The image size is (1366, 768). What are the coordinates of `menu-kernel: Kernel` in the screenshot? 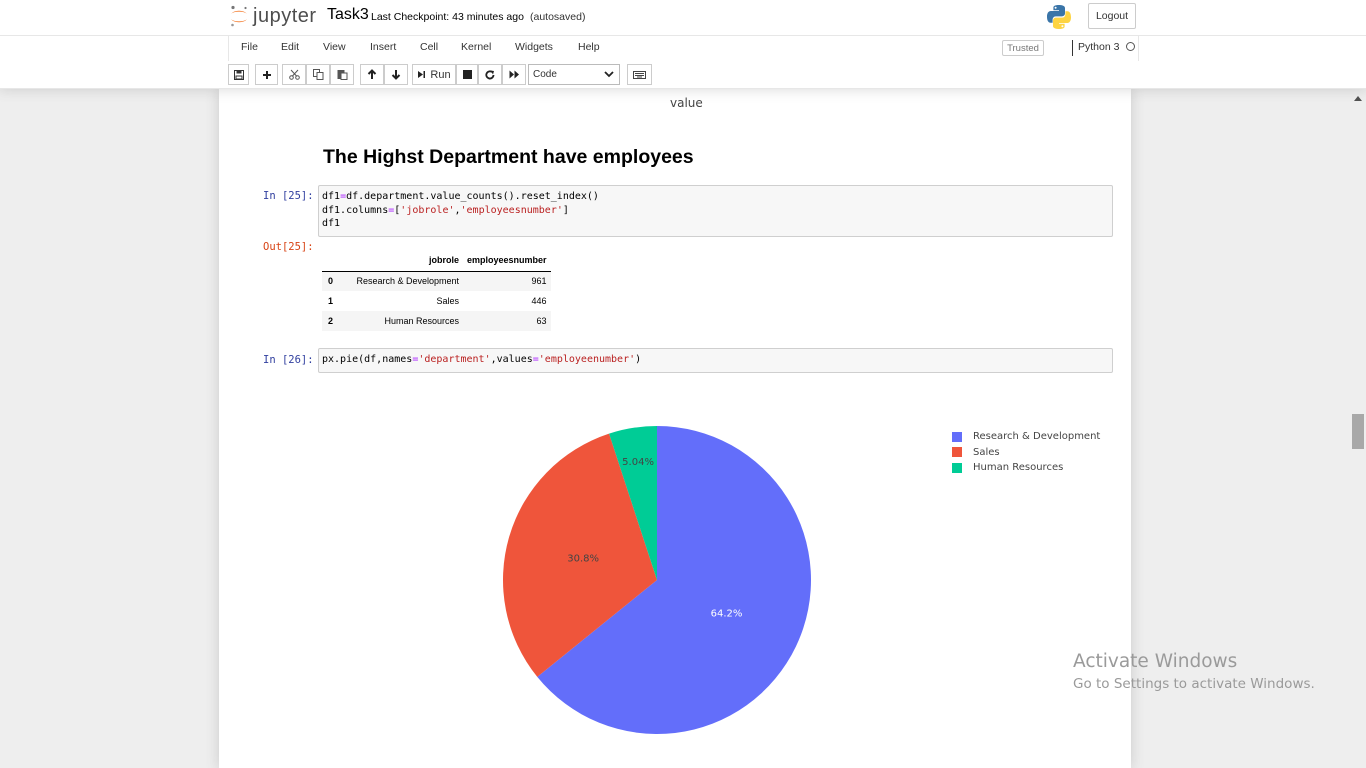 It's located at (476, 47).